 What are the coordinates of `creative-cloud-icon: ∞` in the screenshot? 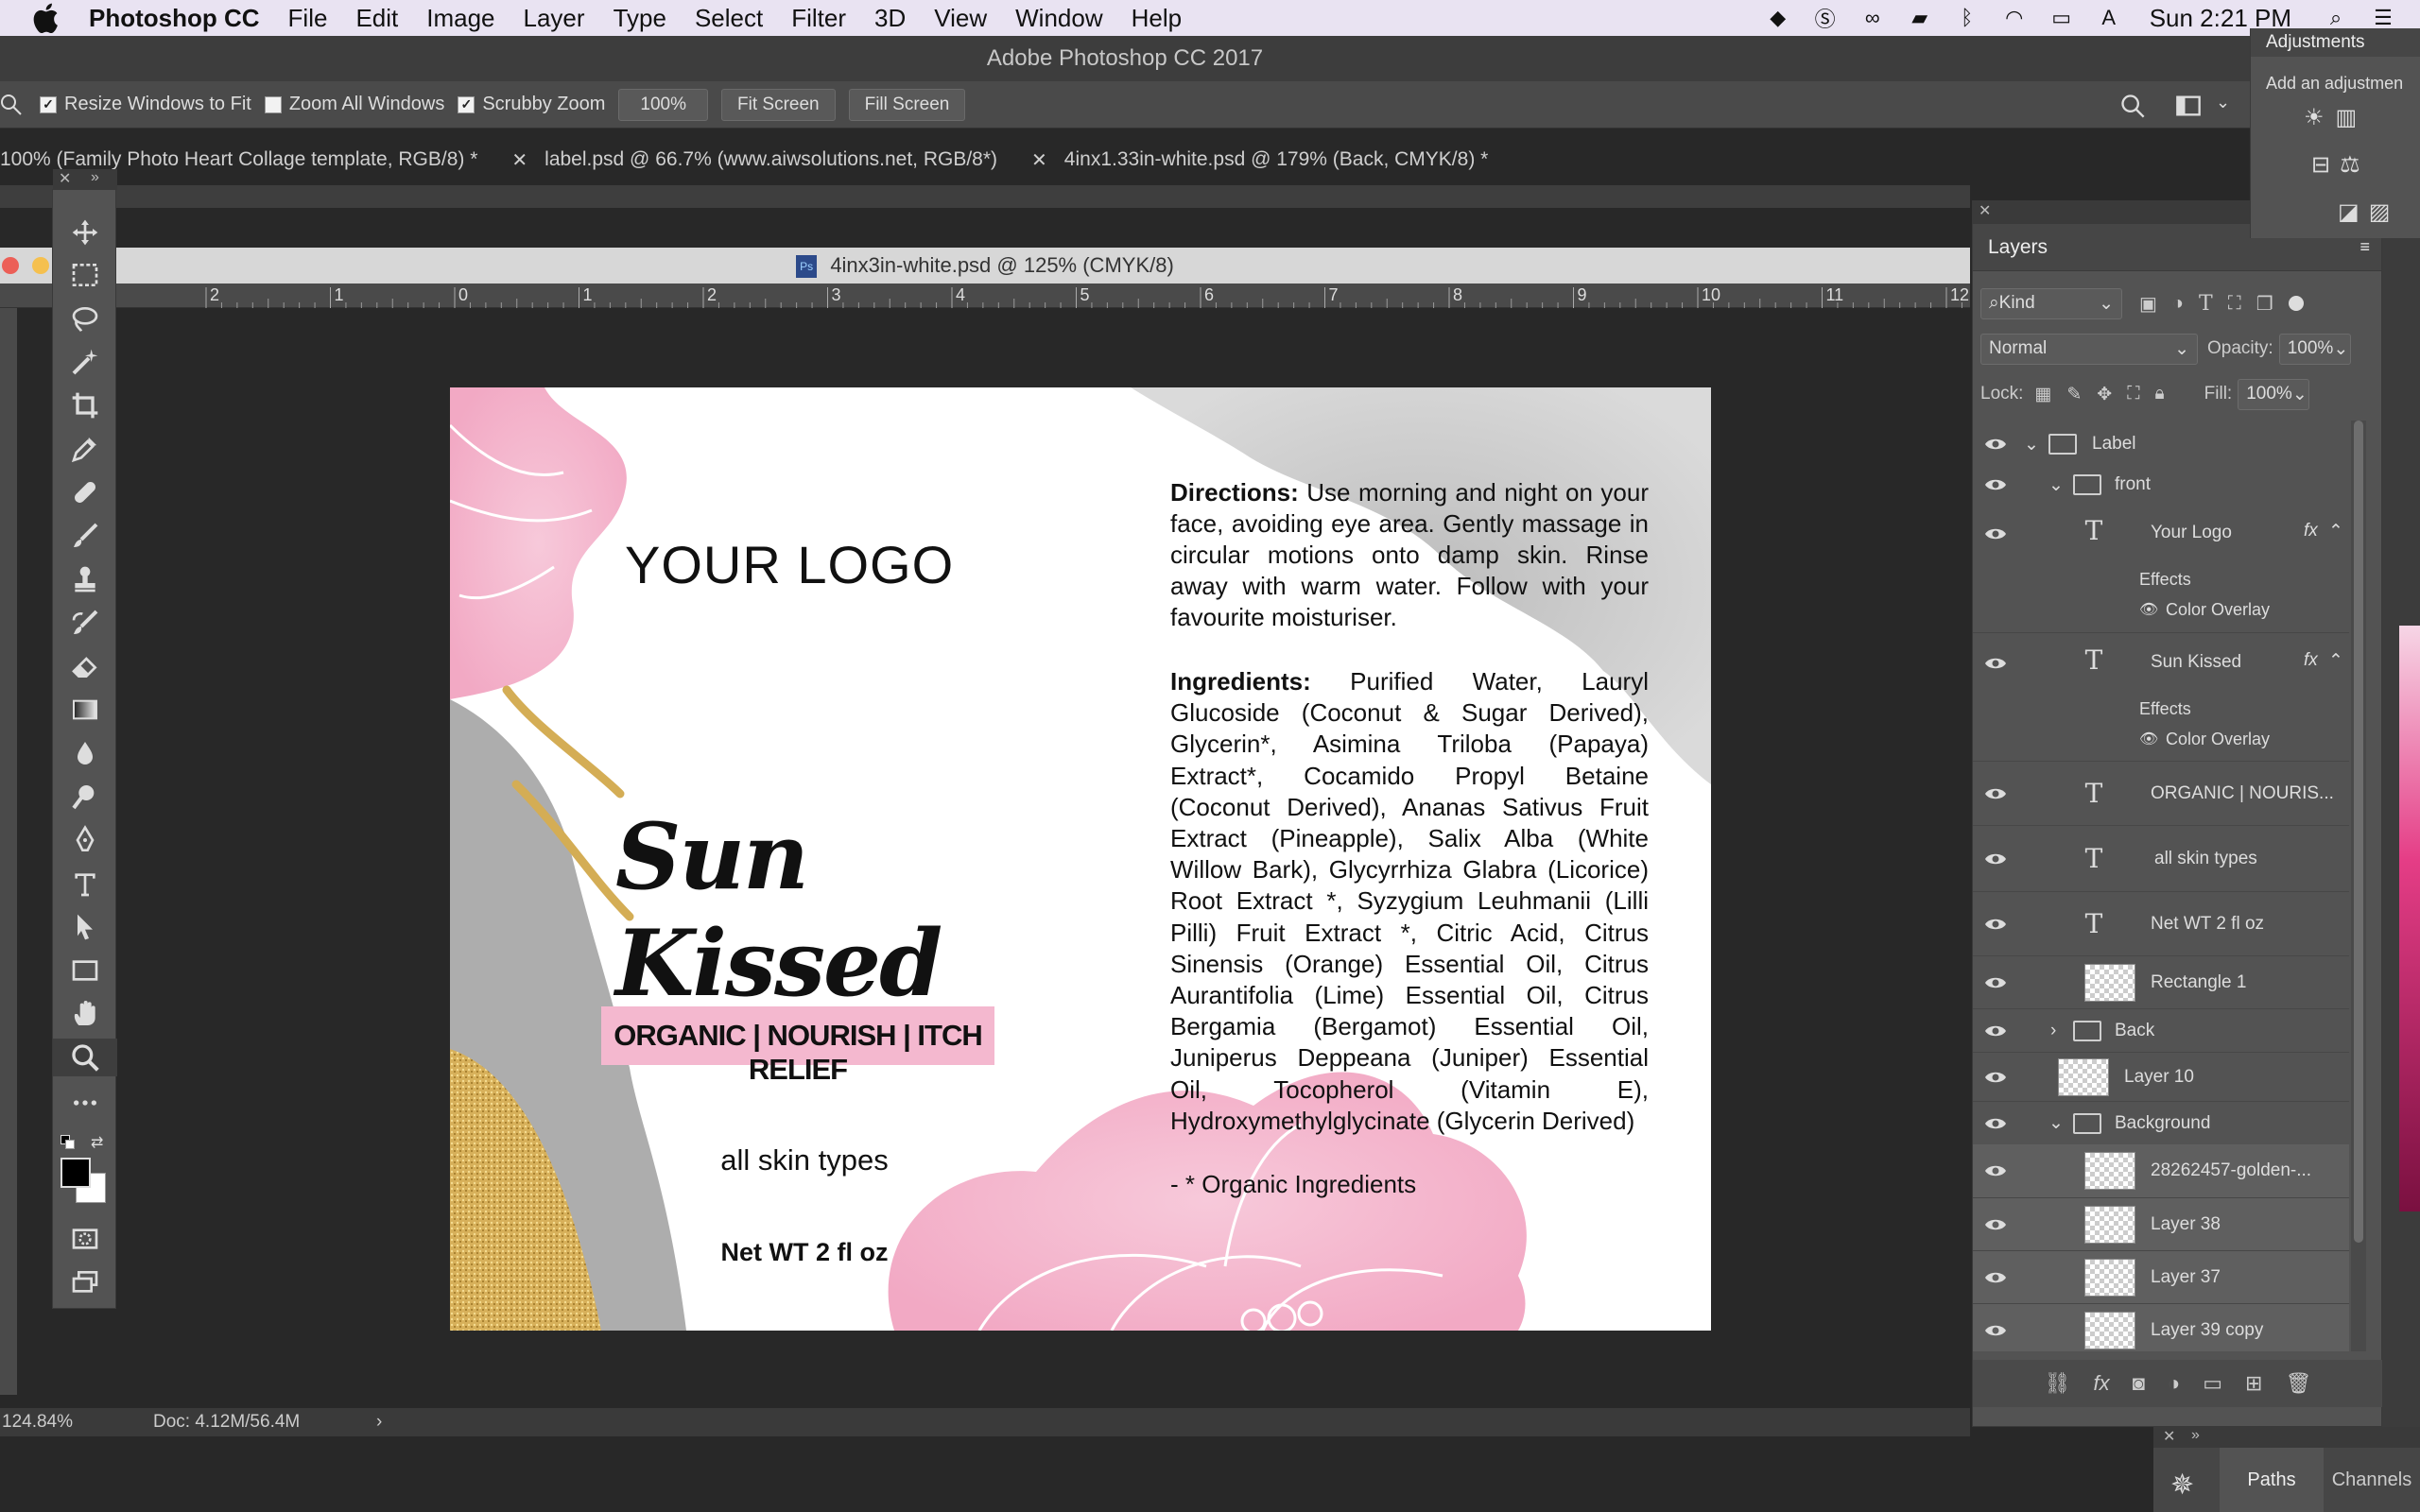 It's located at (1873, 18).